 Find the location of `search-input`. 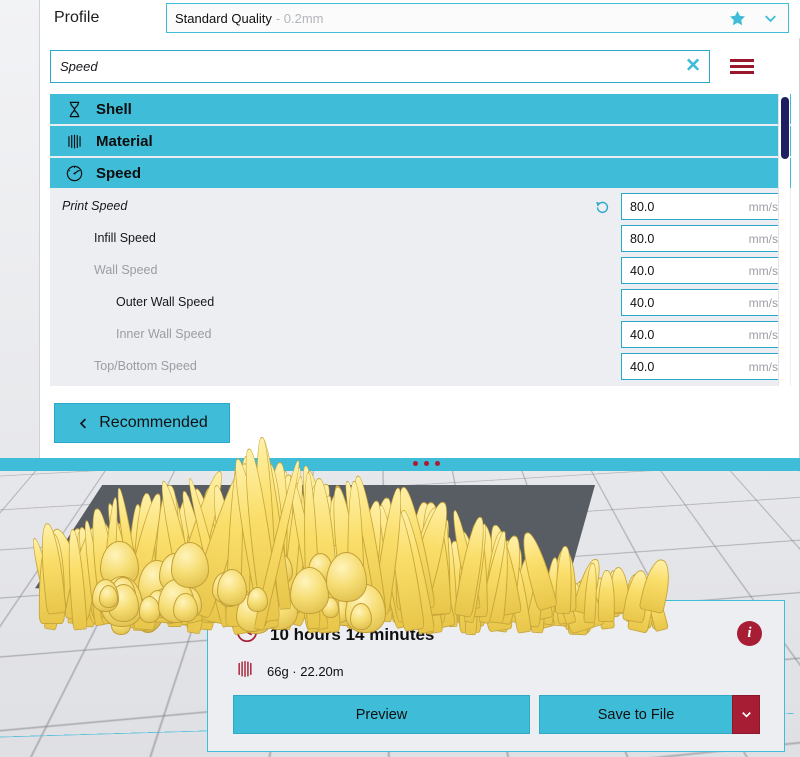

search-input is located at coordinates (351, 66).